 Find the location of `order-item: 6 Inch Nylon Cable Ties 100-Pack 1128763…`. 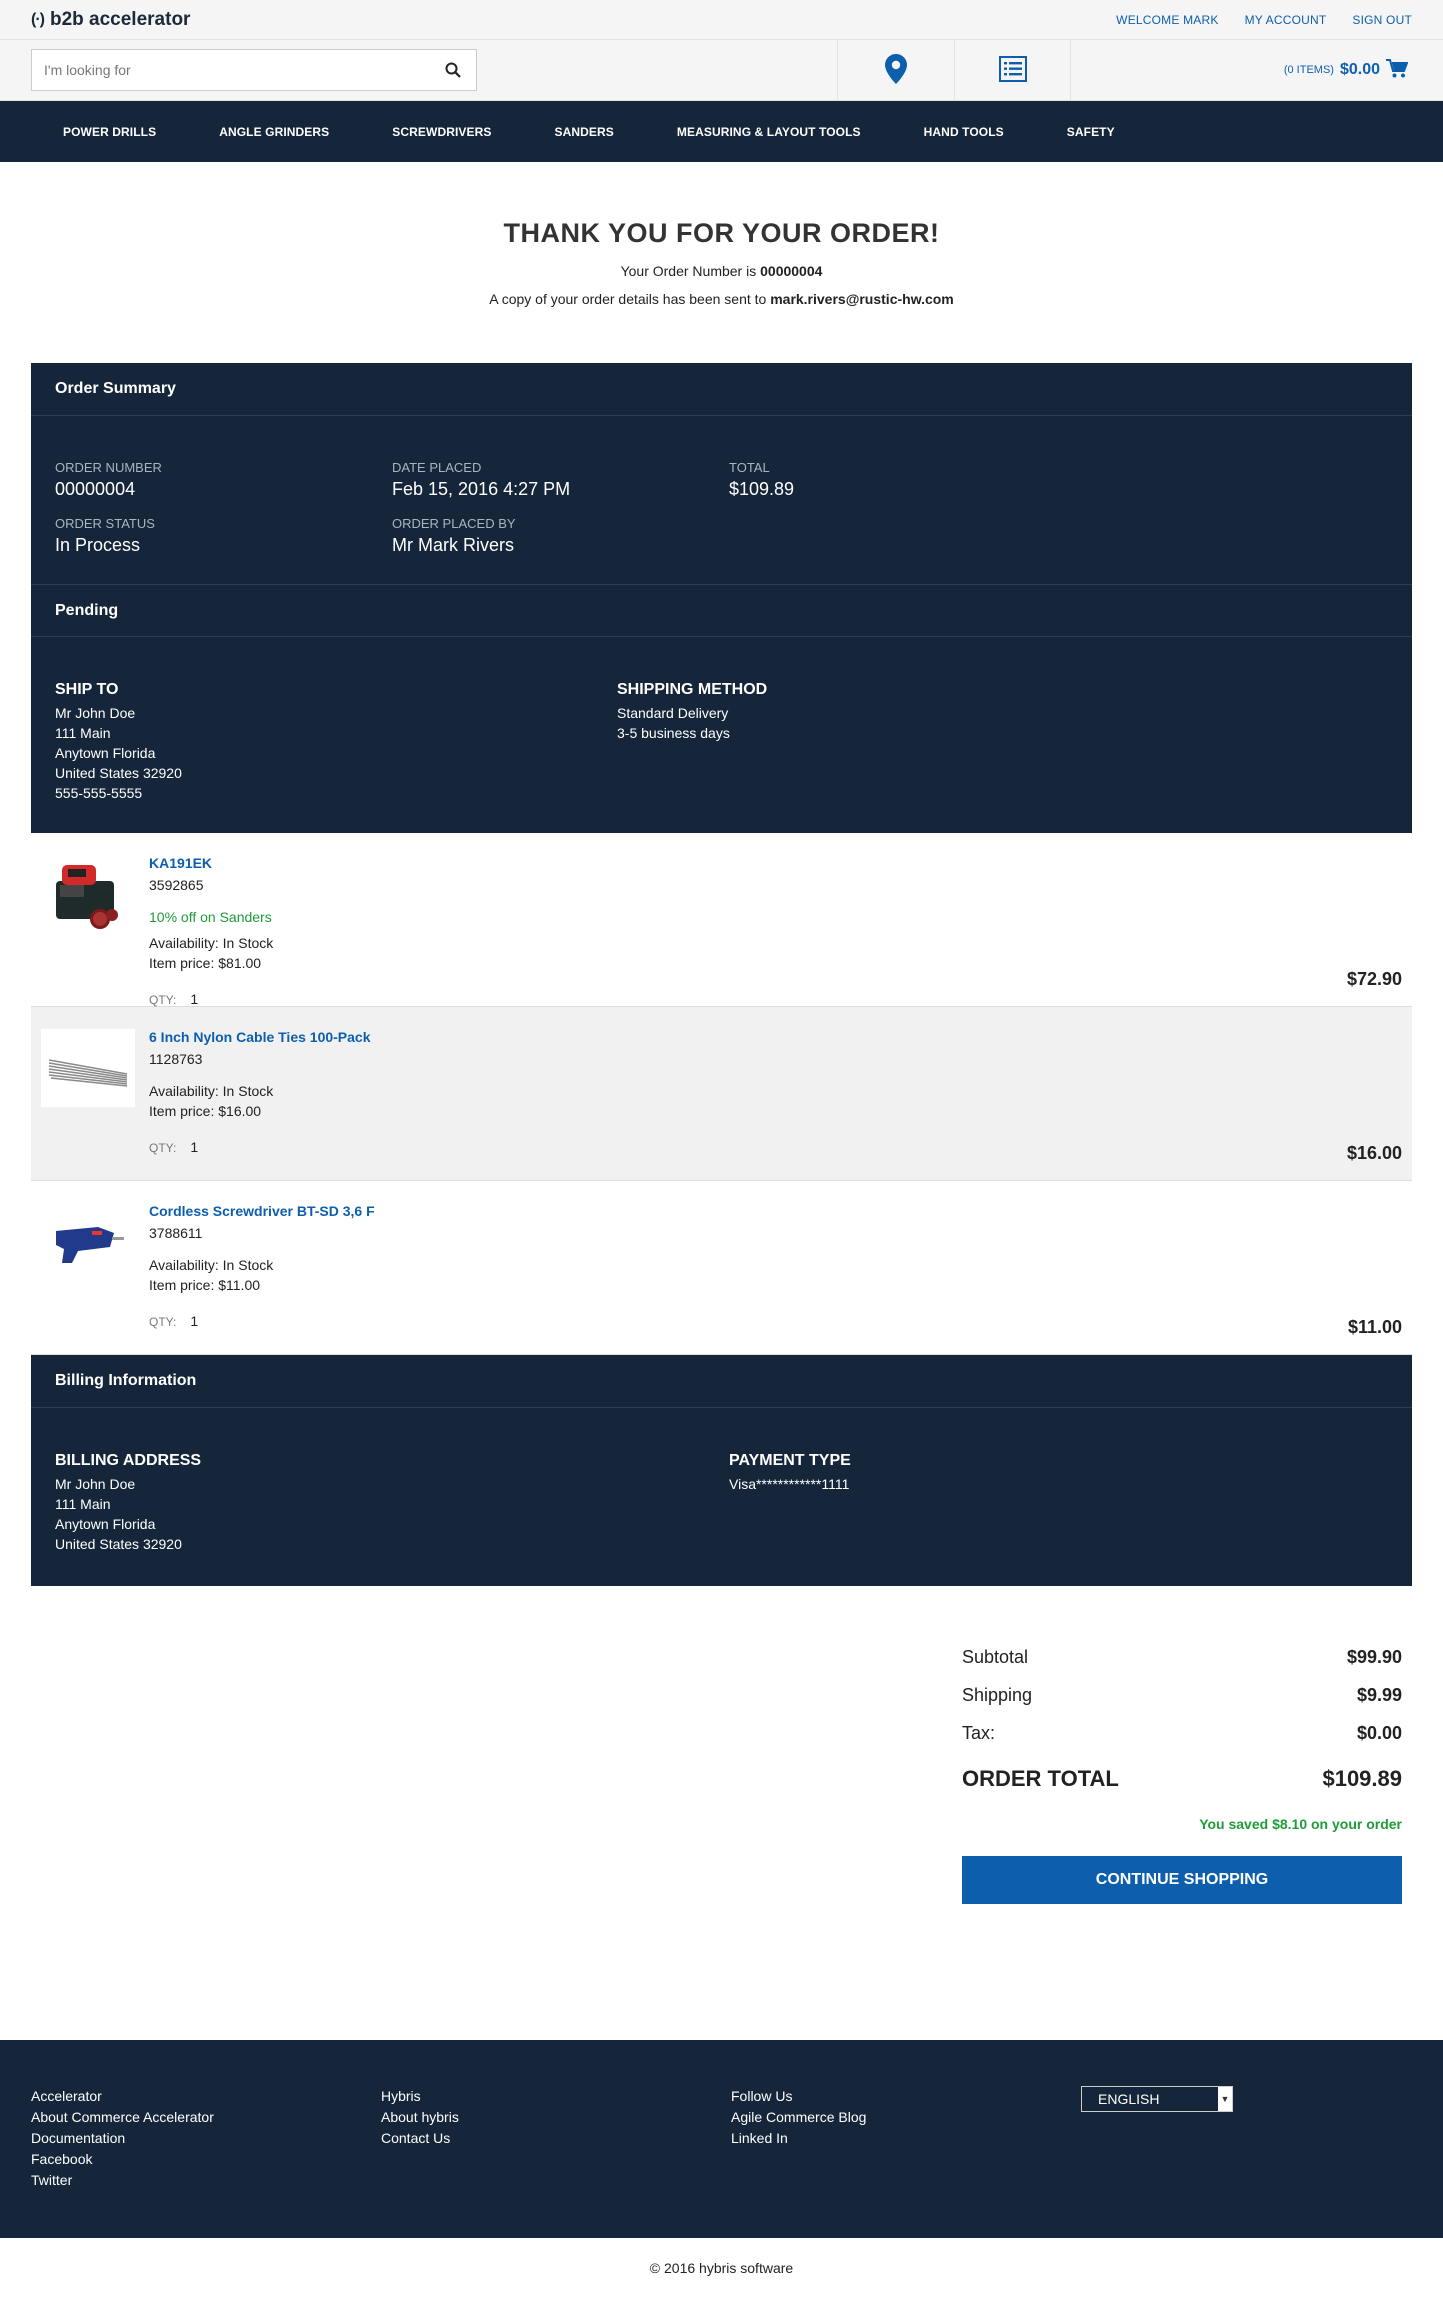

order-item: 6 Inch Nylon Cable Ties 100-Pack 1128763… is located at coordinates (721, 1094).